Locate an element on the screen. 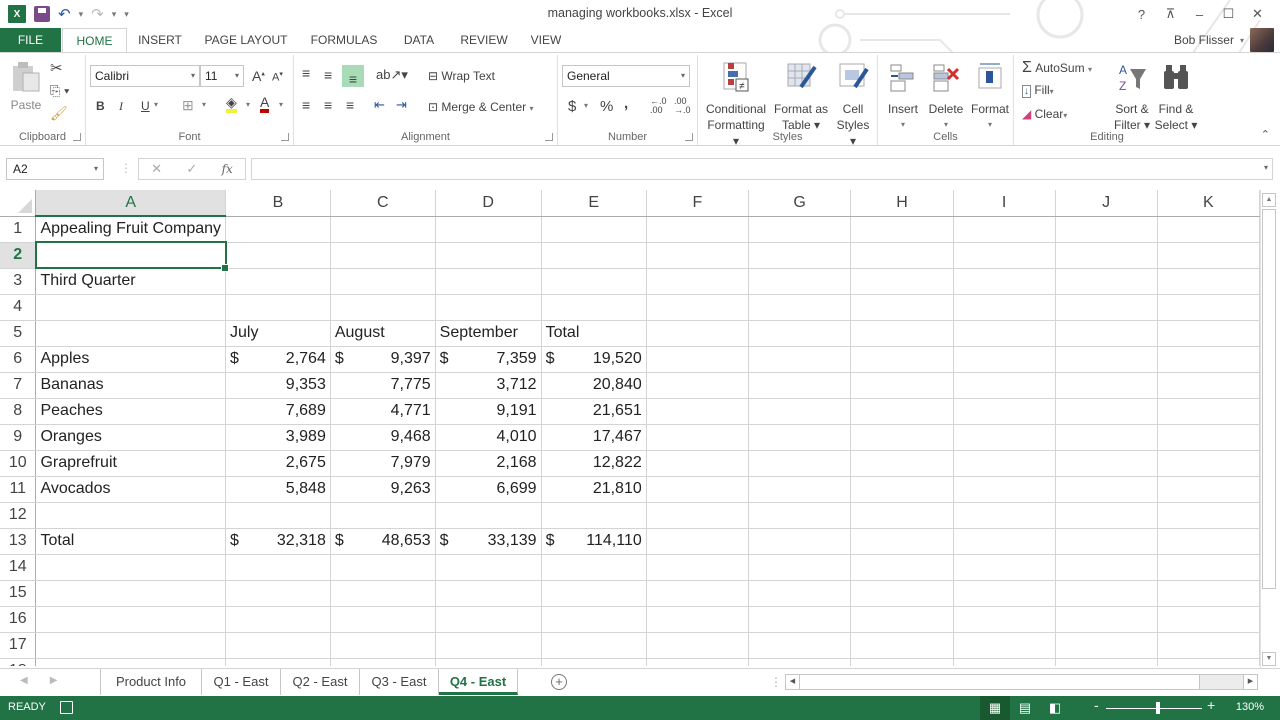 The image size is (1280, 720). scroll-down-icon: ▼ is located at coordinates (1269, 659).